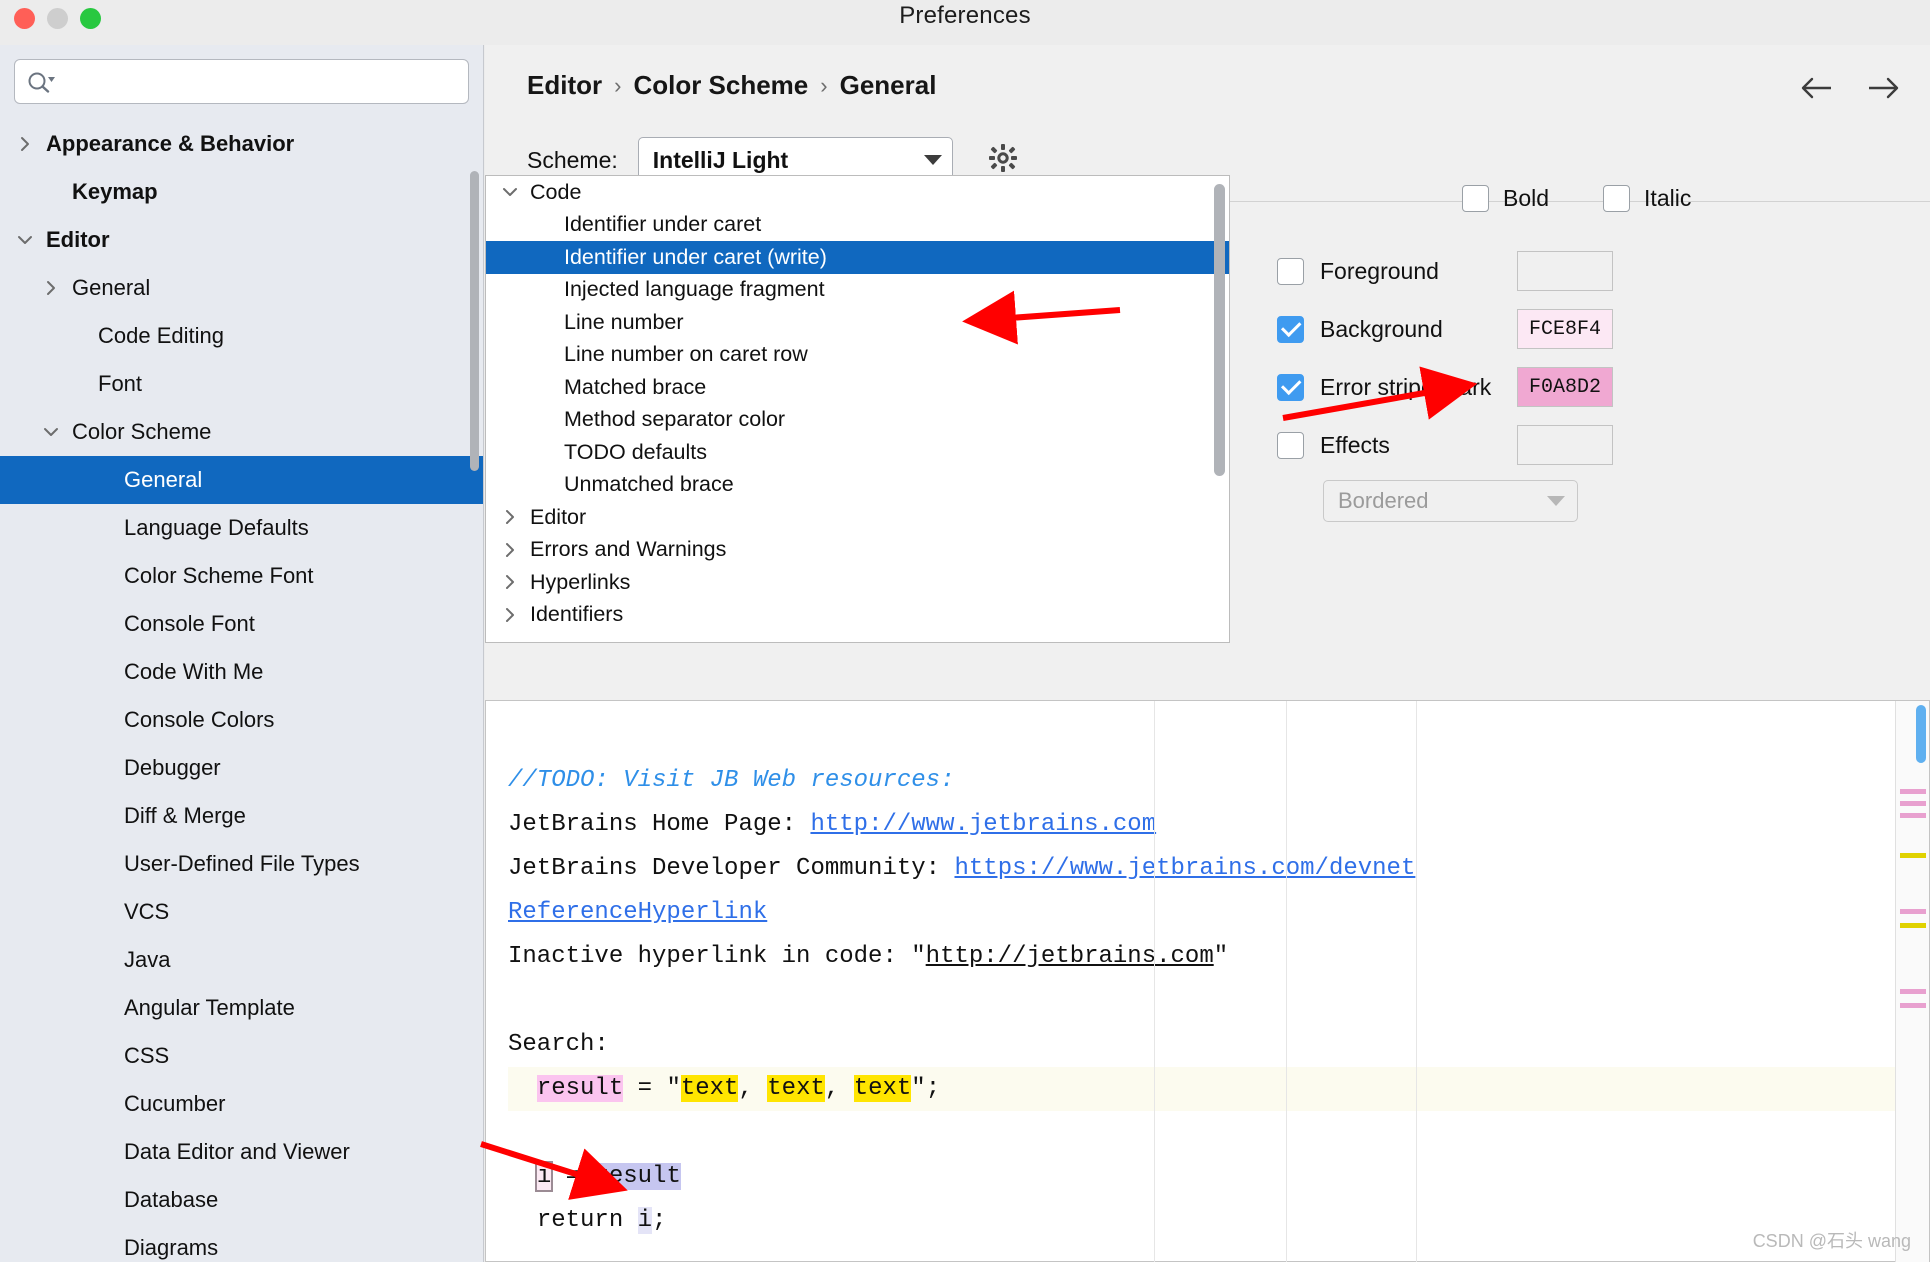  What do you see at coordinates (241, 1152) in the screenshot?
I see `sidebar-item-data-editor-and-viewer: Data Editor and Viewer` at bounding box center [241, 1152].